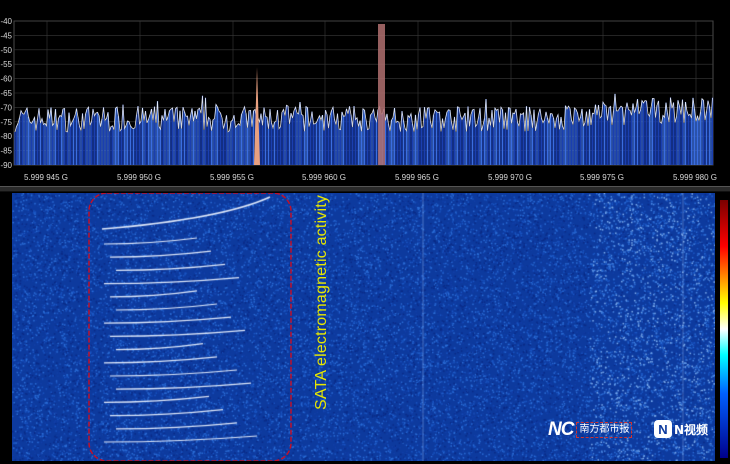 Image resolution: width=730 pixels, height=464 pixels. I want to click on y-tick-label: -90, so click(6, 165).